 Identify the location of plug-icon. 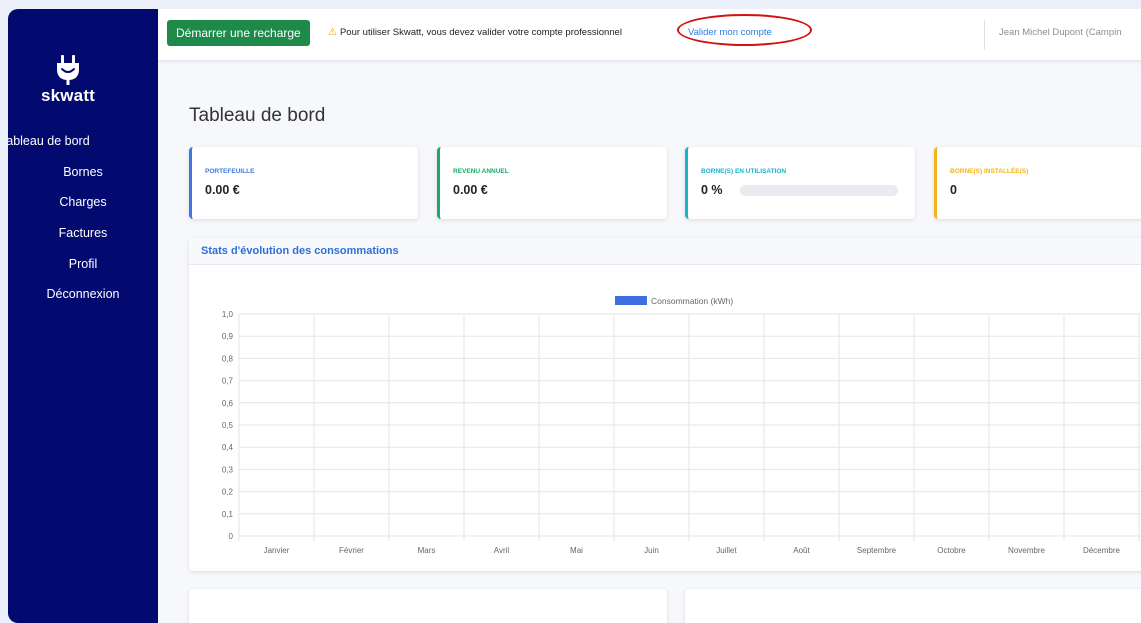
(68, 70).